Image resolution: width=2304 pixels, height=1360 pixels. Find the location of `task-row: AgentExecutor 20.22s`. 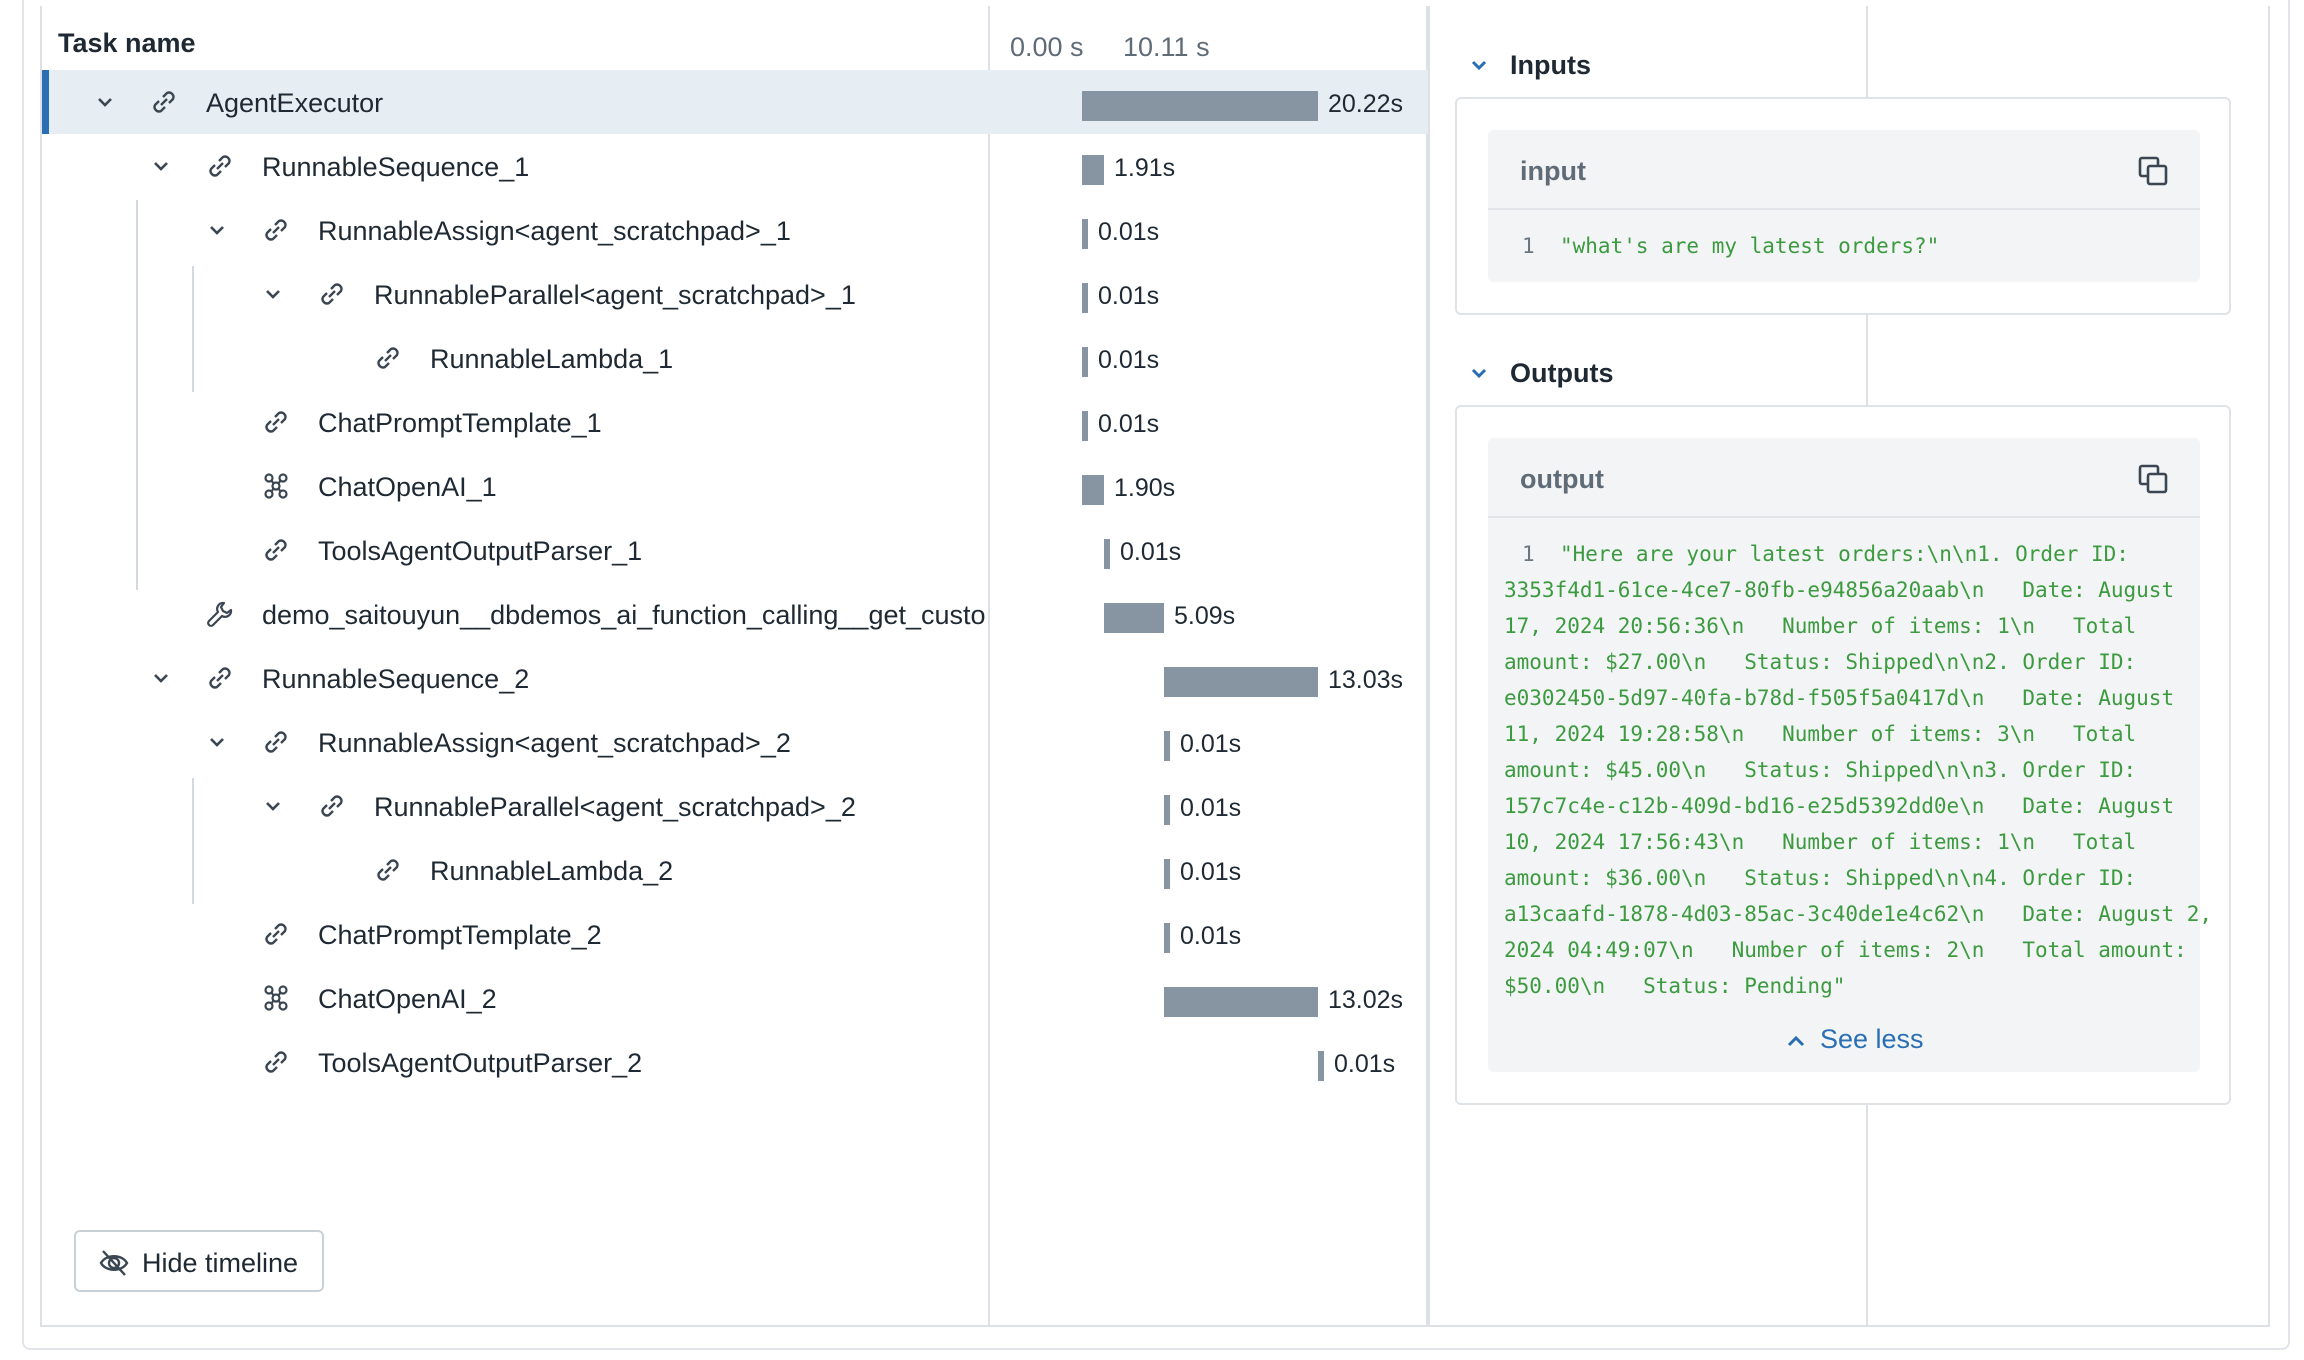

task-row: AgentExecutor 20.22s is located at coordinates (735, 102).